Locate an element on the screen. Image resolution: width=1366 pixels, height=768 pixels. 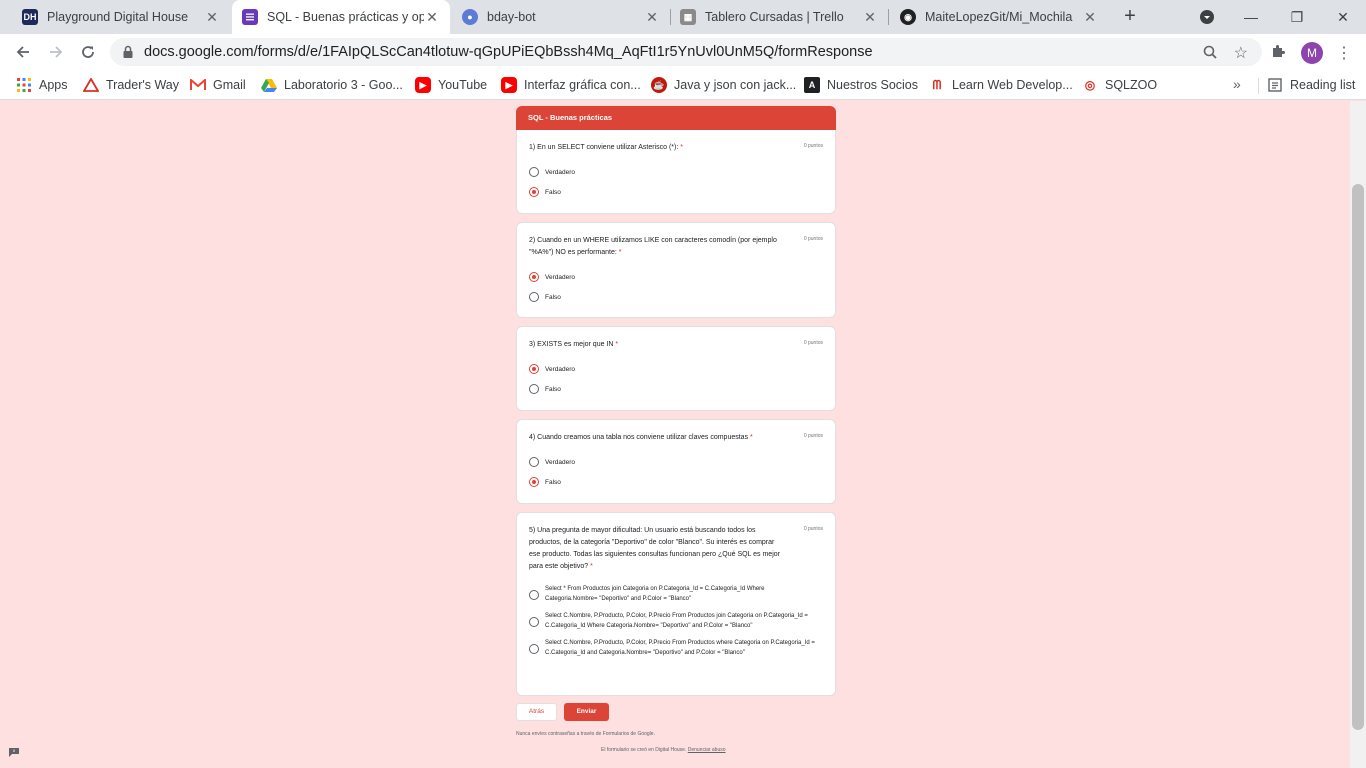
browser-menu-icon: ⋮ is located at coordinates (1344, 53).